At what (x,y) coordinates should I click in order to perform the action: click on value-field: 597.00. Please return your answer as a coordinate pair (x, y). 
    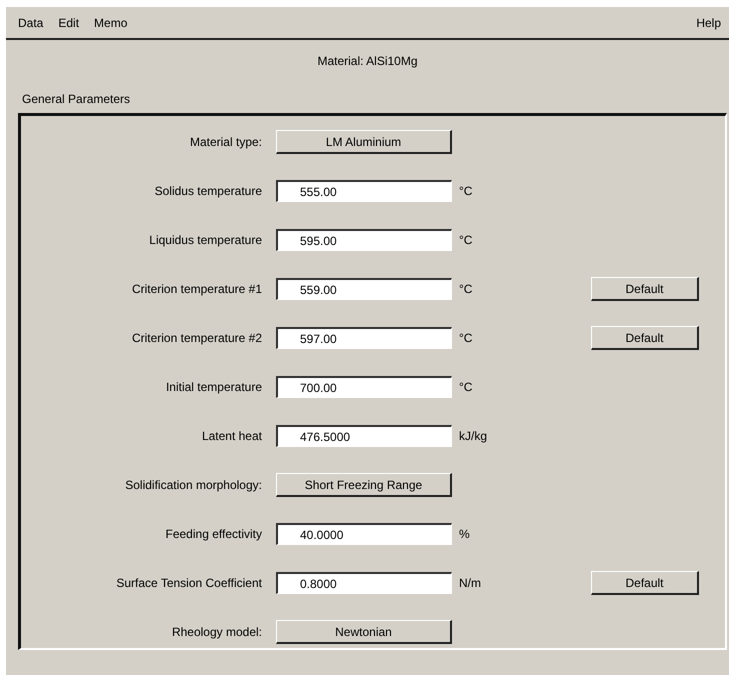
    Looking at the image, I should click on (364, 338).